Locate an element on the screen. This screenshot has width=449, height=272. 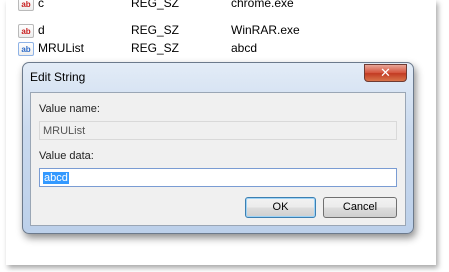
value-data: chrome.exe is located at coordinates (262, 5).